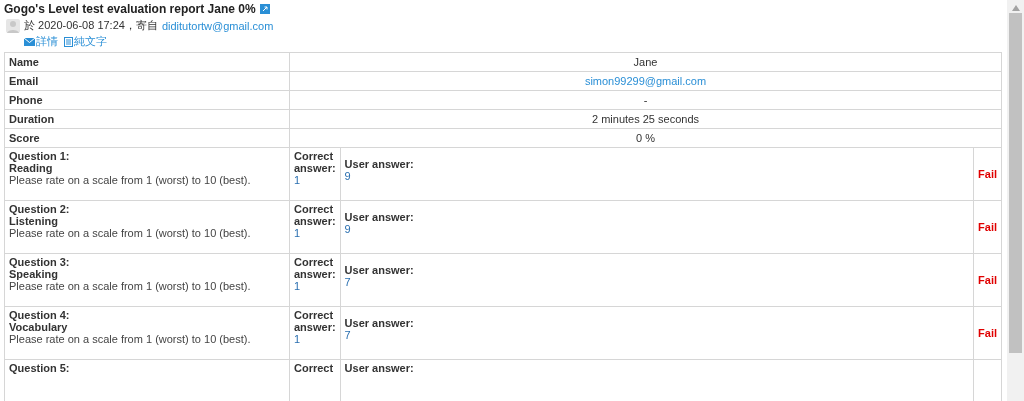 This screenshot has width=1024, height=401. Describe the element at coordinates (147, 333) in the screenshot. I see `question-cell: Question 4: Vocabulary Please rate on a scale from 1 (worst) to 10 (best).` at that location.